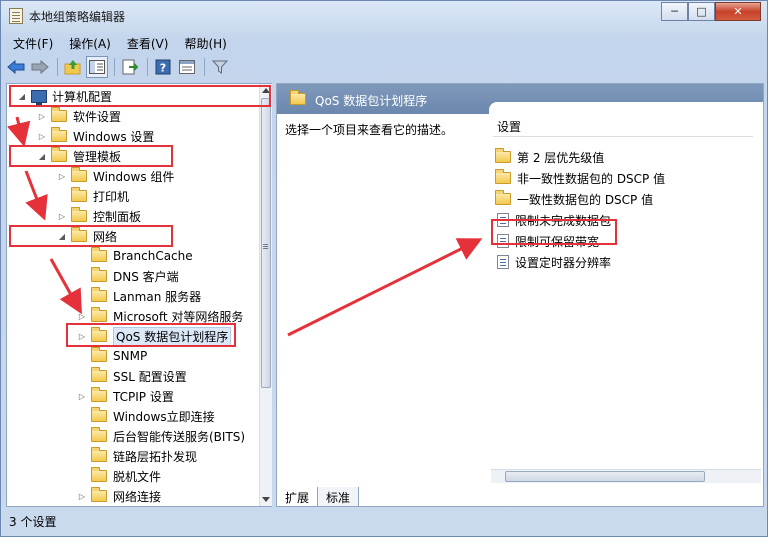 This screenshot has height=537, width=768. I want to click on list-item: 设置定时器分辨率, so click(554, 262).